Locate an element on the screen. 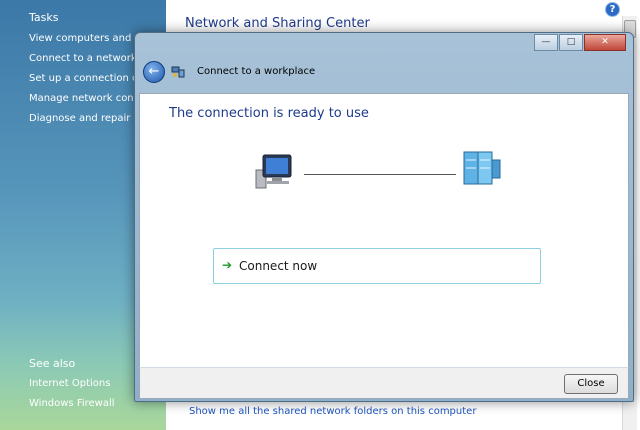 Image resolution: width=640 pixels, height=430 pixels. task-diagnose-repair: Diagnose and repair is located at coordinates (81, 118).